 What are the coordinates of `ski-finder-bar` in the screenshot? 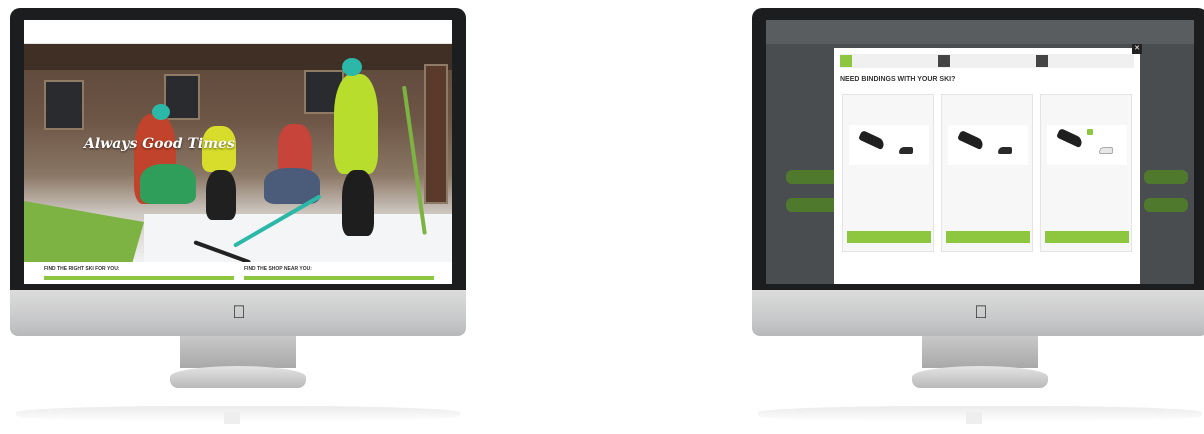 It's located at (139, 278).